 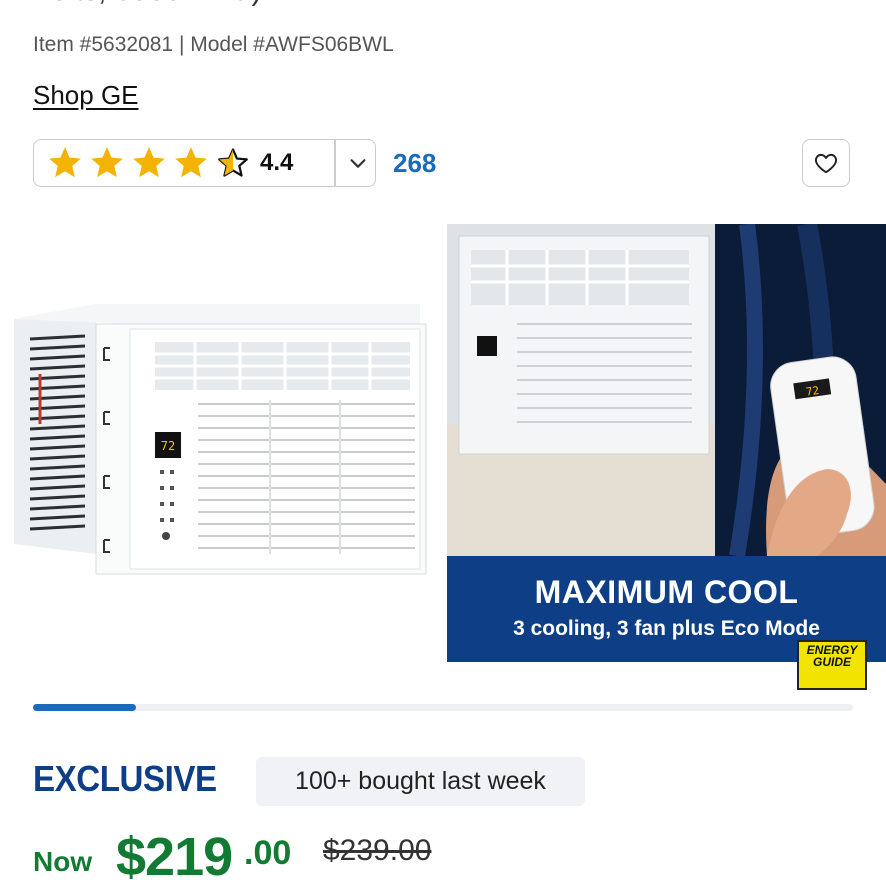 What do you see at coordinates (84, 707) in the screenshot?
I see `gallery-progress-fill` at bounding box center [84, 707].